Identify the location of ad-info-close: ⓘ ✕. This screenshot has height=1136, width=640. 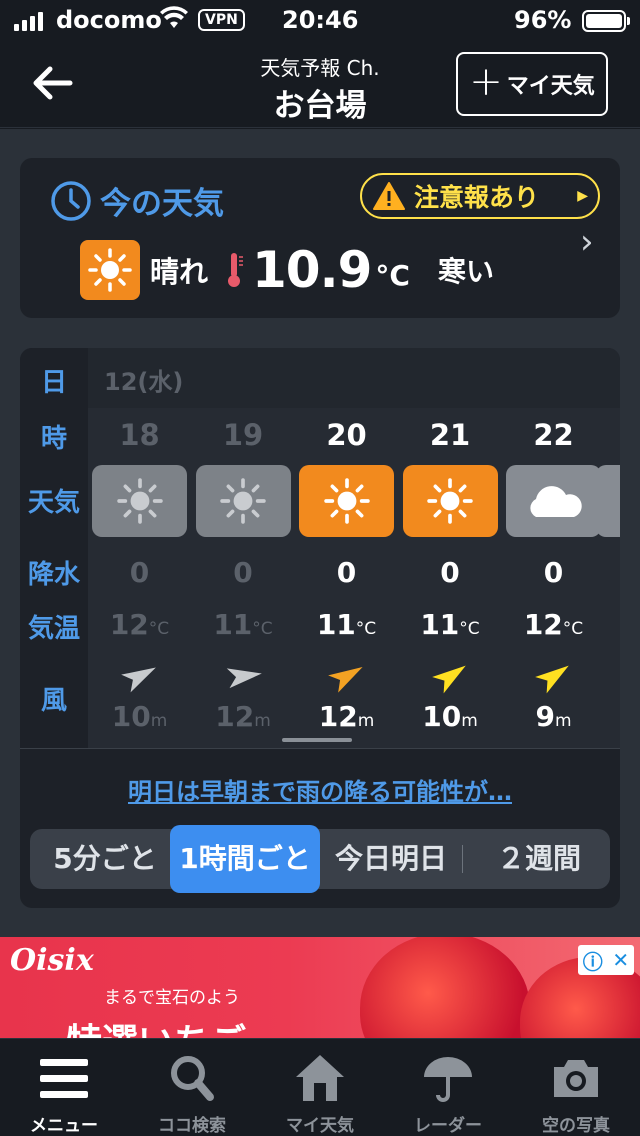
(606, 960).